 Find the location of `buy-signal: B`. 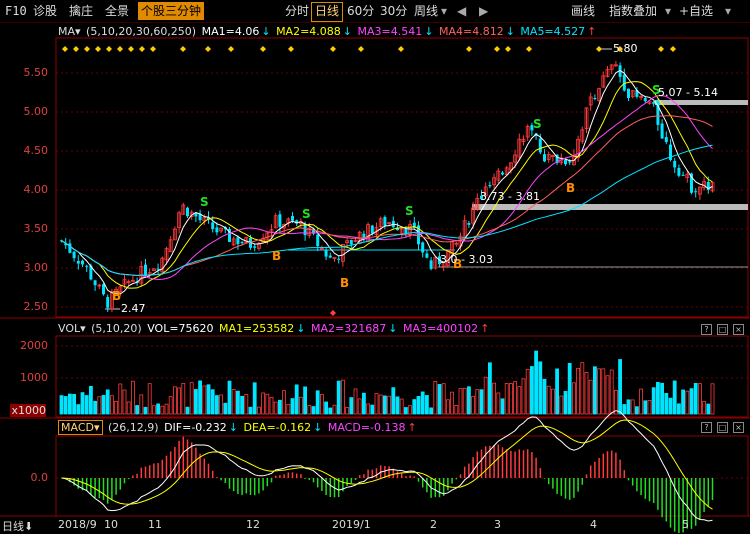

buy-signal: B is located at coordinates (276, 256).